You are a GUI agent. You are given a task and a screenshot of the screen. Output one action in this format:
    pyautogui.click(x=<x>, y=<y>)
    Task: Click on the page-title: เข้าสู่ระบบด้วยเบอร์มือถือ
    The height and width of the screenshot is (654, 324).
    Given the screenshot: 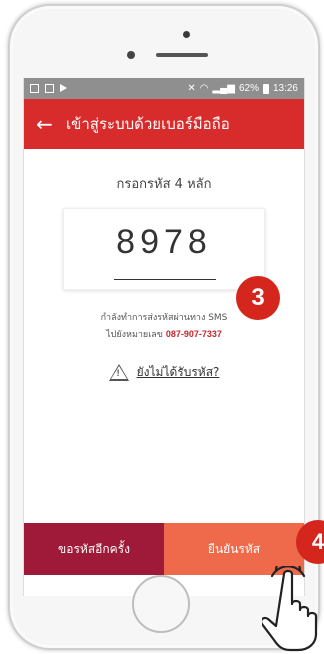 What is the action you would take?
    pyautogui.click(x=148, y=124)
    